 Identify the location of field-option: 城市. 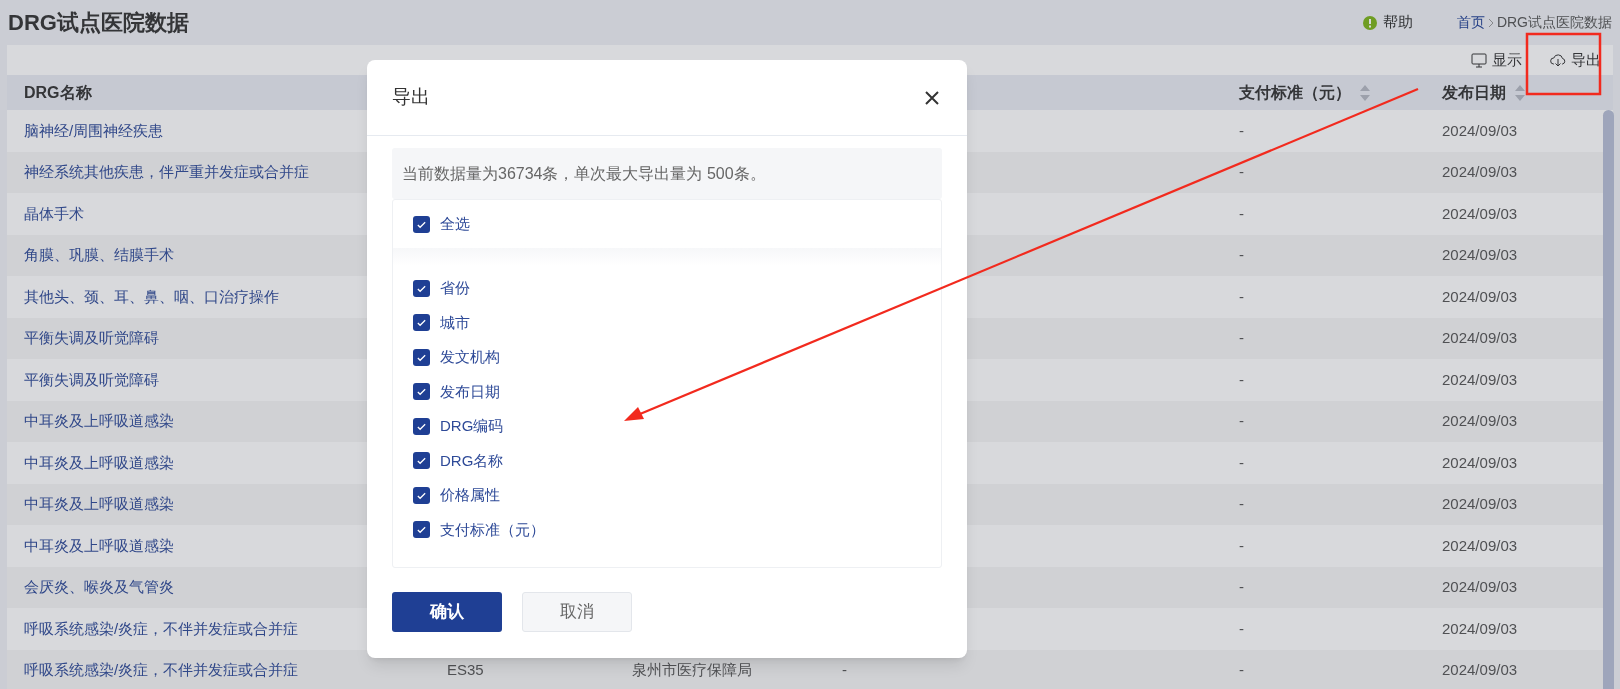
(667, 322).